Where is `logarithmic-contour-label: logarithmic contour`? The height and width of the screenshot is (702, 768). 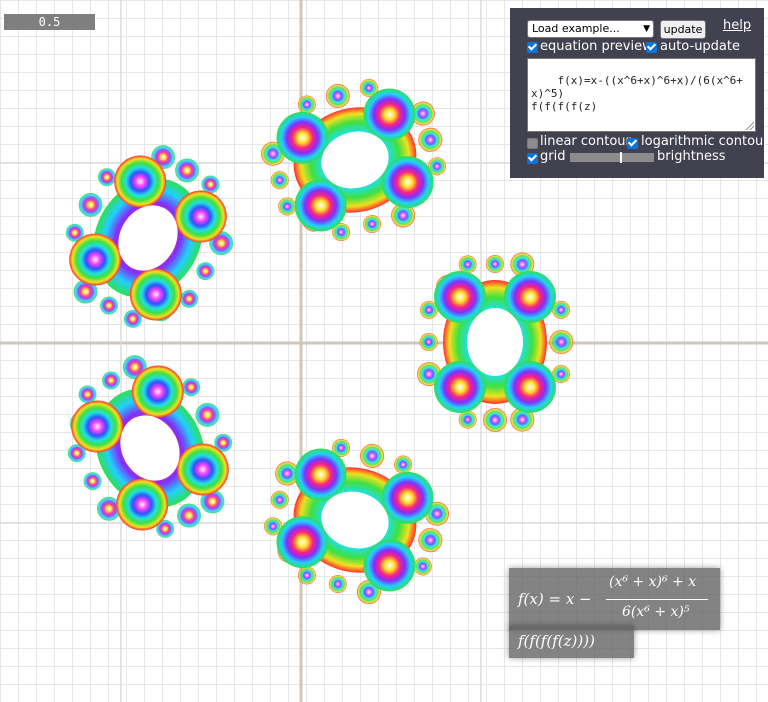 logarithmic-contour-label: logarithmic contour is located at coordinates (704, 141).